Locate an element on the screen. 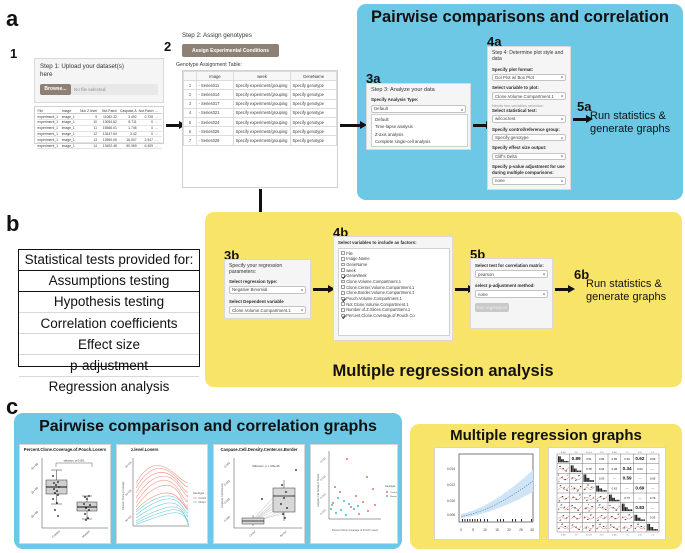 The width and height of the screenshot is (685, 553). corr-field-select-0: pearson ▾ is located at coordinates (511, 274).